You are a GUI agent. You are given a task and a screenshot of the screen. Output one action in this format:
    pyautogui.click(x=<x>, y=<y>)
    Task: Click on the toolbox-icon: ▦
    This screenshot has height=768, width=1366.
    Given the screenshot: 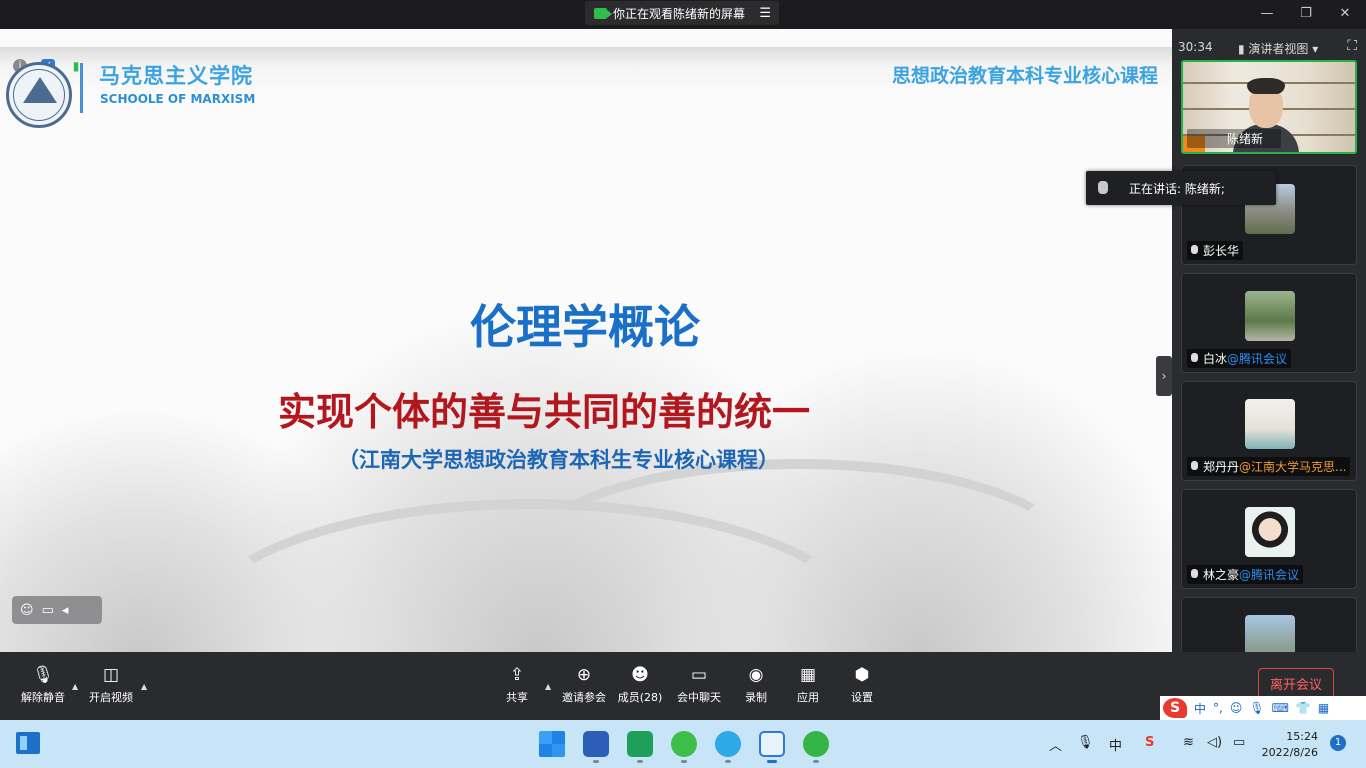 What is the action you would take?
    pyautogui.click(x=1323, y=708)
    